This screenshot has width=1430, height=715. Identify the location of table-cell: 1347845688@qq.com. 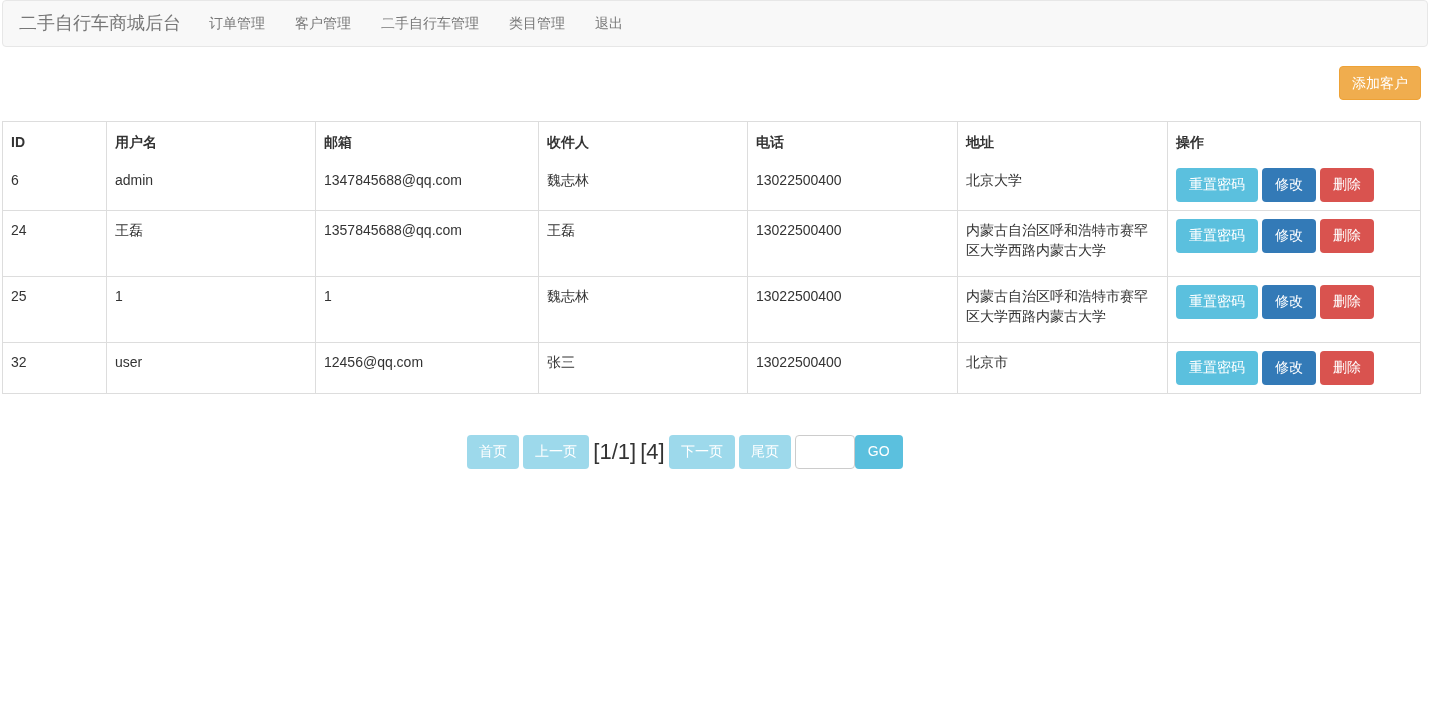
(393, 179).